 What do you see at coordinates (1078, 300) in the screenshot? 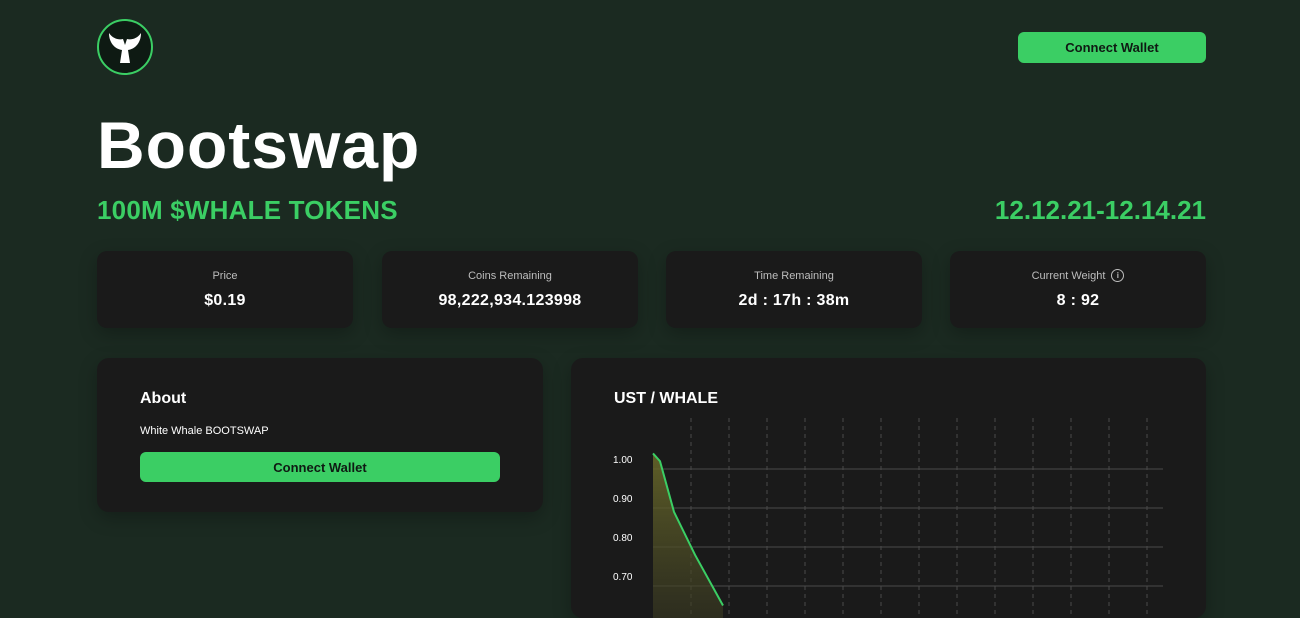
I see `stat-value: 8 : 92` at bounding box center [1078, 300].